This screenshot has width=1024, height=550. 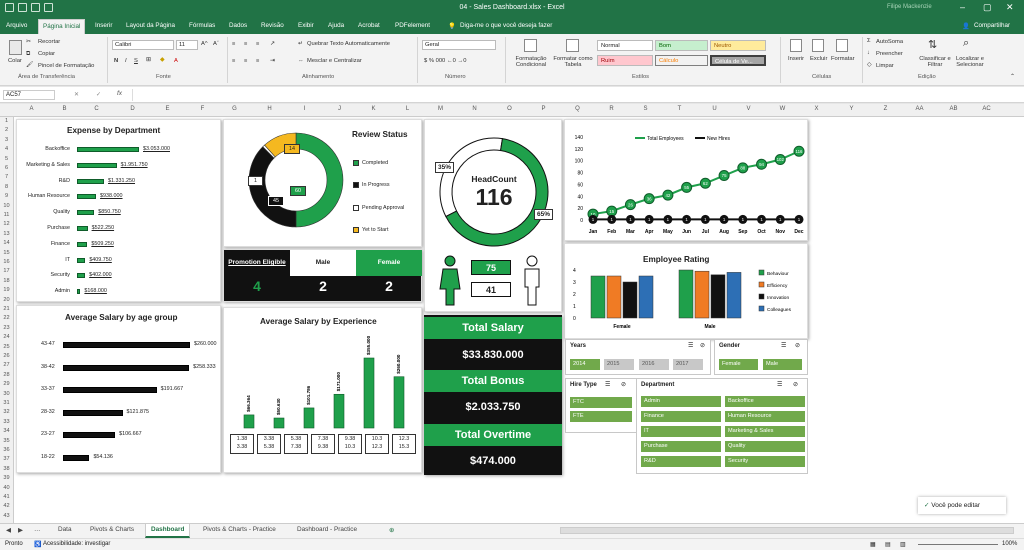 I want to click on tab-acrobat: Acrobat, so click(x=369, y=25).